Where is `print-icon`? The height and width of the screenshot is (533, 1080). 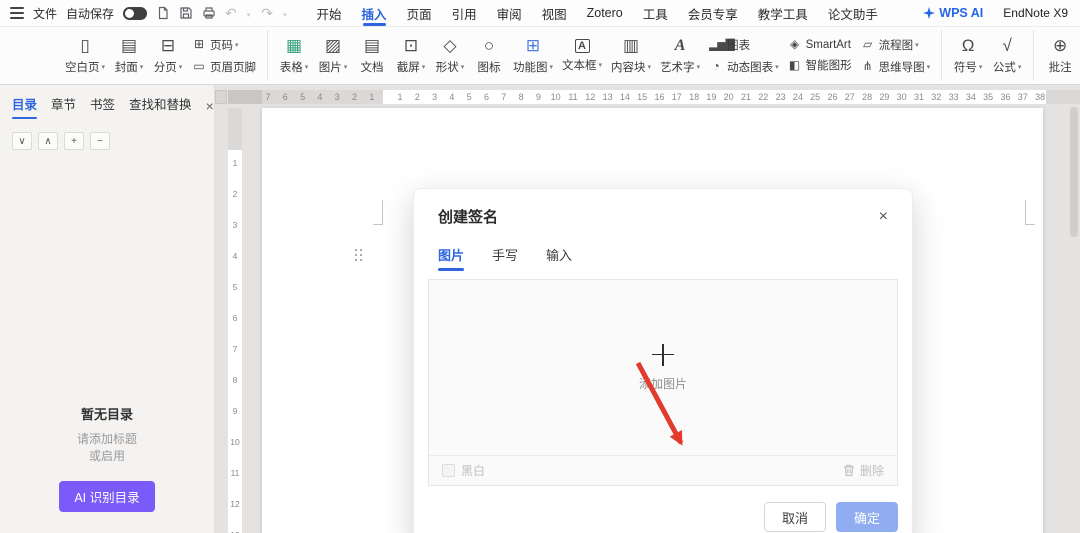 print-icon is located at coordinates (209, 13).